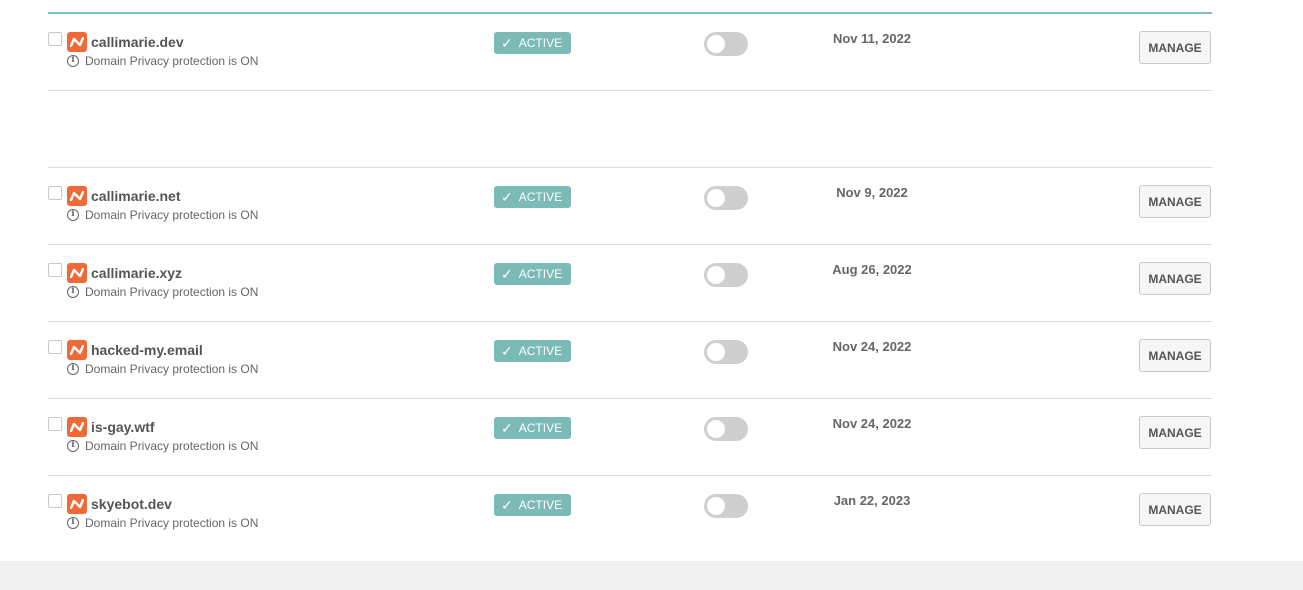 Image resolution: width=1303 pixels, height=590 pixels. Describe the element at coordinates (872, 500) in the screenshot. I see `expiration-date: Jan 22, 2023` at that location.